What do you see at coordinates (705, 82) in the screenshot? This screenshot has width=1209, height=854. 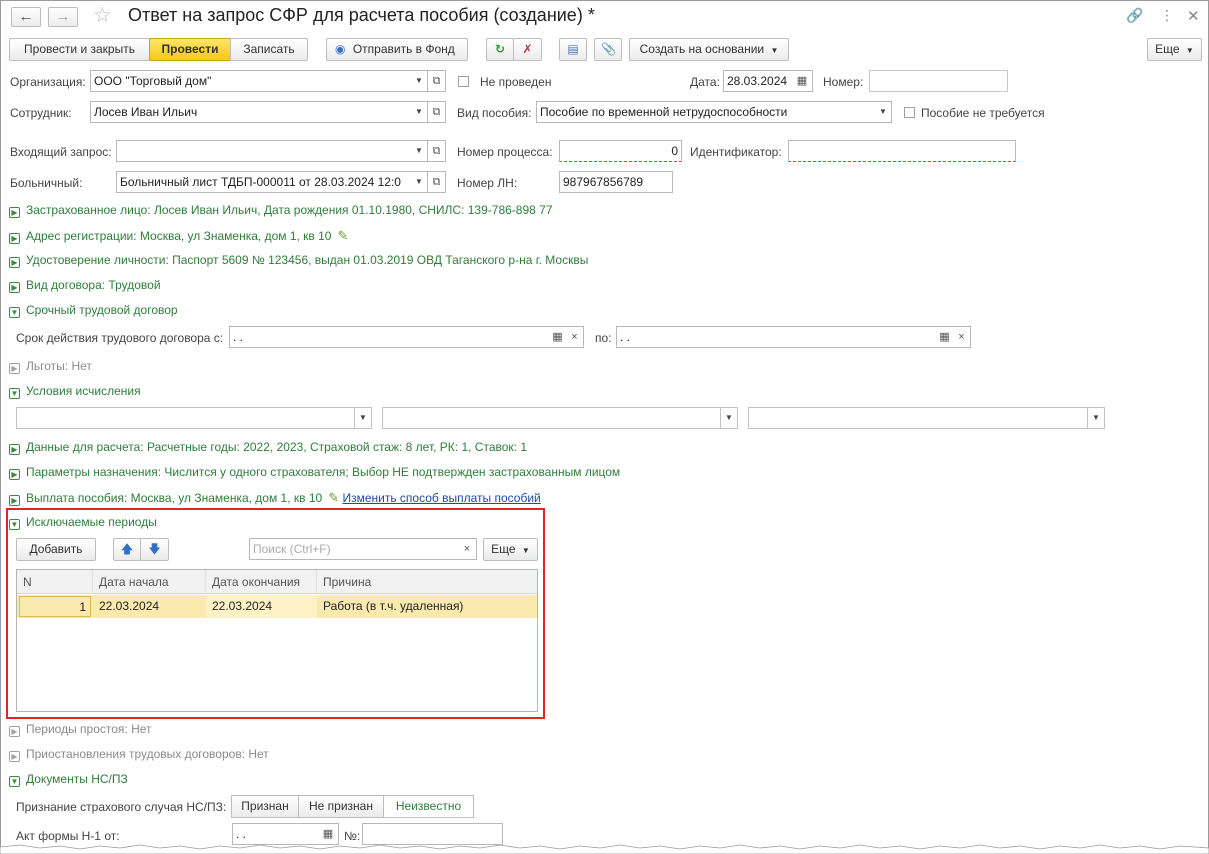 I see `date-label: Дата:` at bounding box center [705, 82].